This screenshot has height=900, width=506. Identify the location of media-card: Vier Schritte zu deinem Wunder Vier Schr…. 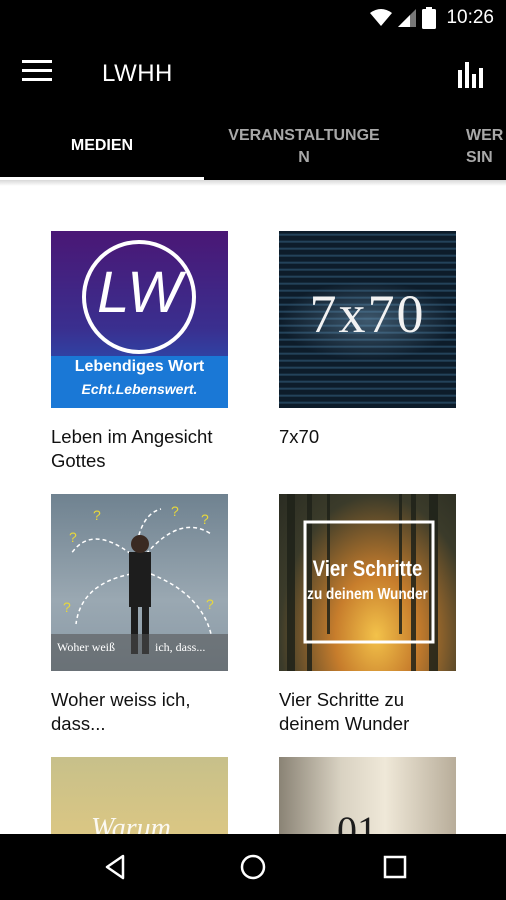
(369, 615).